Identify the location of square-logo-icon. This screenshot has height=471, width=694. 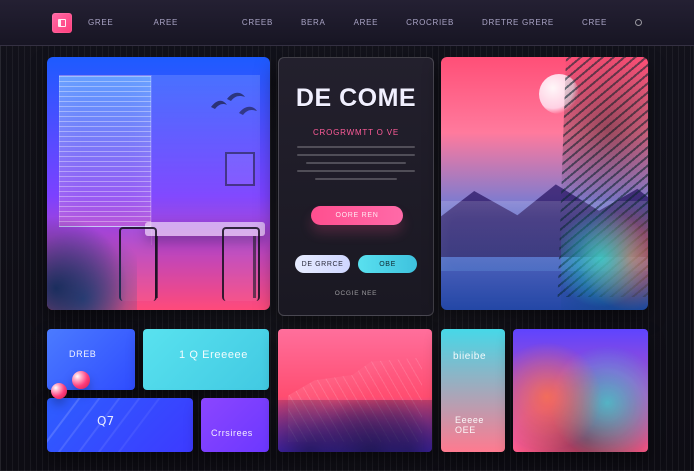
(62, 22).